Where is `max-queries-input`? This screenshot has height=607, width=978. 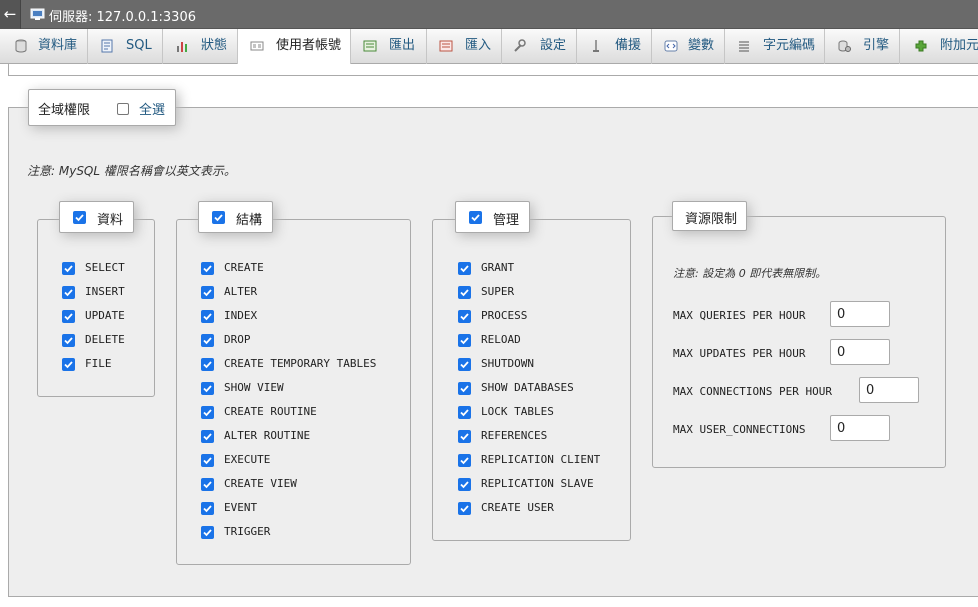
max-queries-input is located at coordinates (860, 314).